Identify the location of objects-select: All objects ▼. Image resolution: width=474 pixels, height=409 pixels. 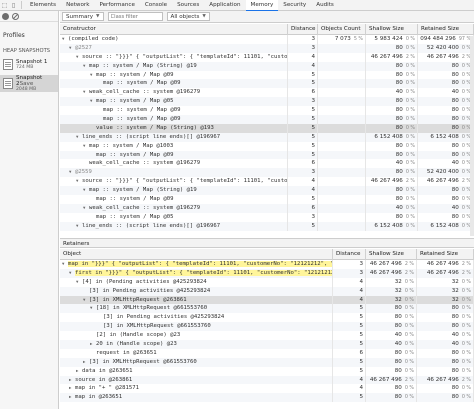
(188, 16).